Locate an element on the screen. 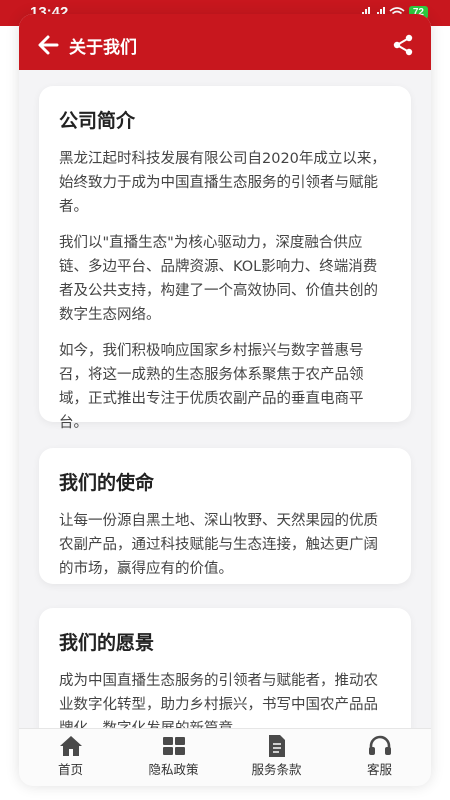 Image resolution: width=450 pixels, height=800 pixels. grid-icon is located at coordinates (173, 746).